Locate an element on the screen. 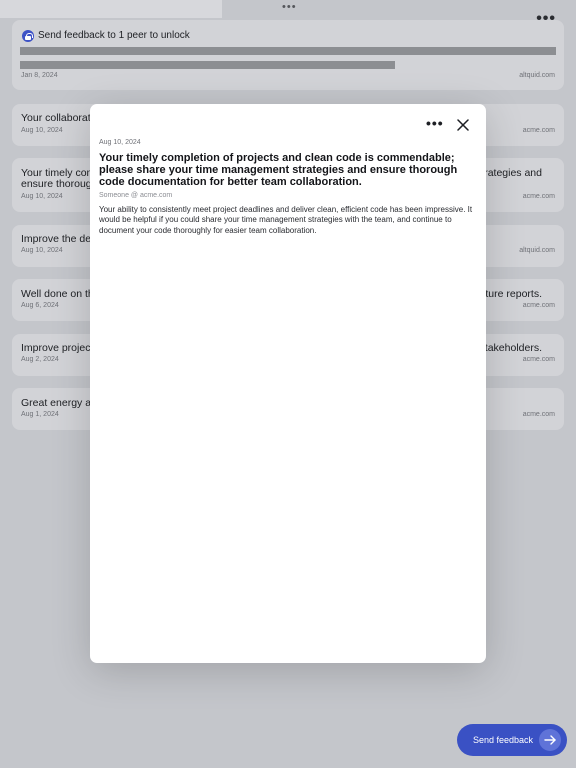 This screenshot has width=576, height=768. card-date: Jan 8, 2024 is located at coordinates (39, 75).